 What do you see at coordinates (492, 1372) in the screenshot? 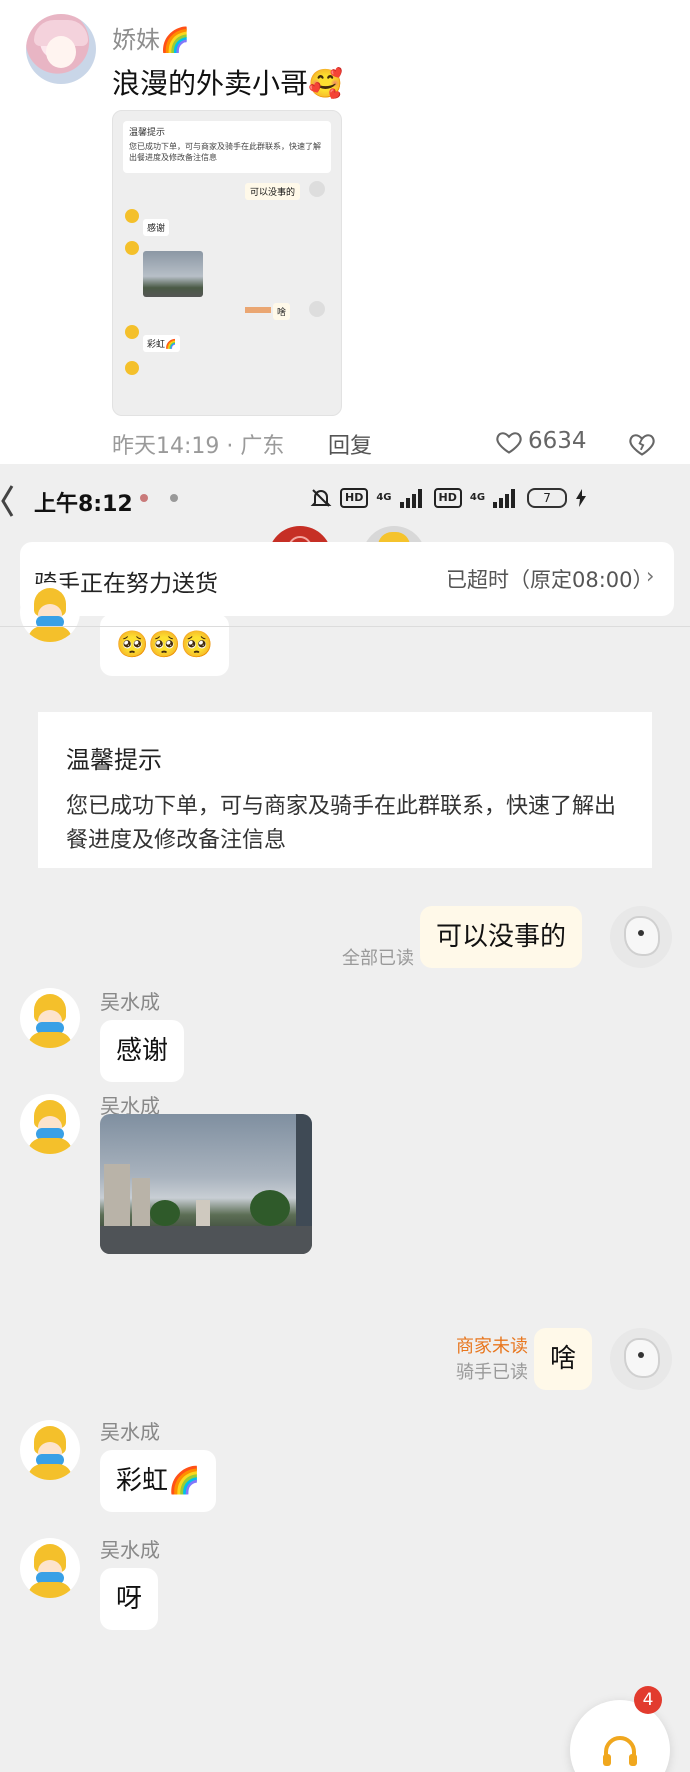
I see `rider-read-status: 骑手已读` at bounding box center [492, 1372].